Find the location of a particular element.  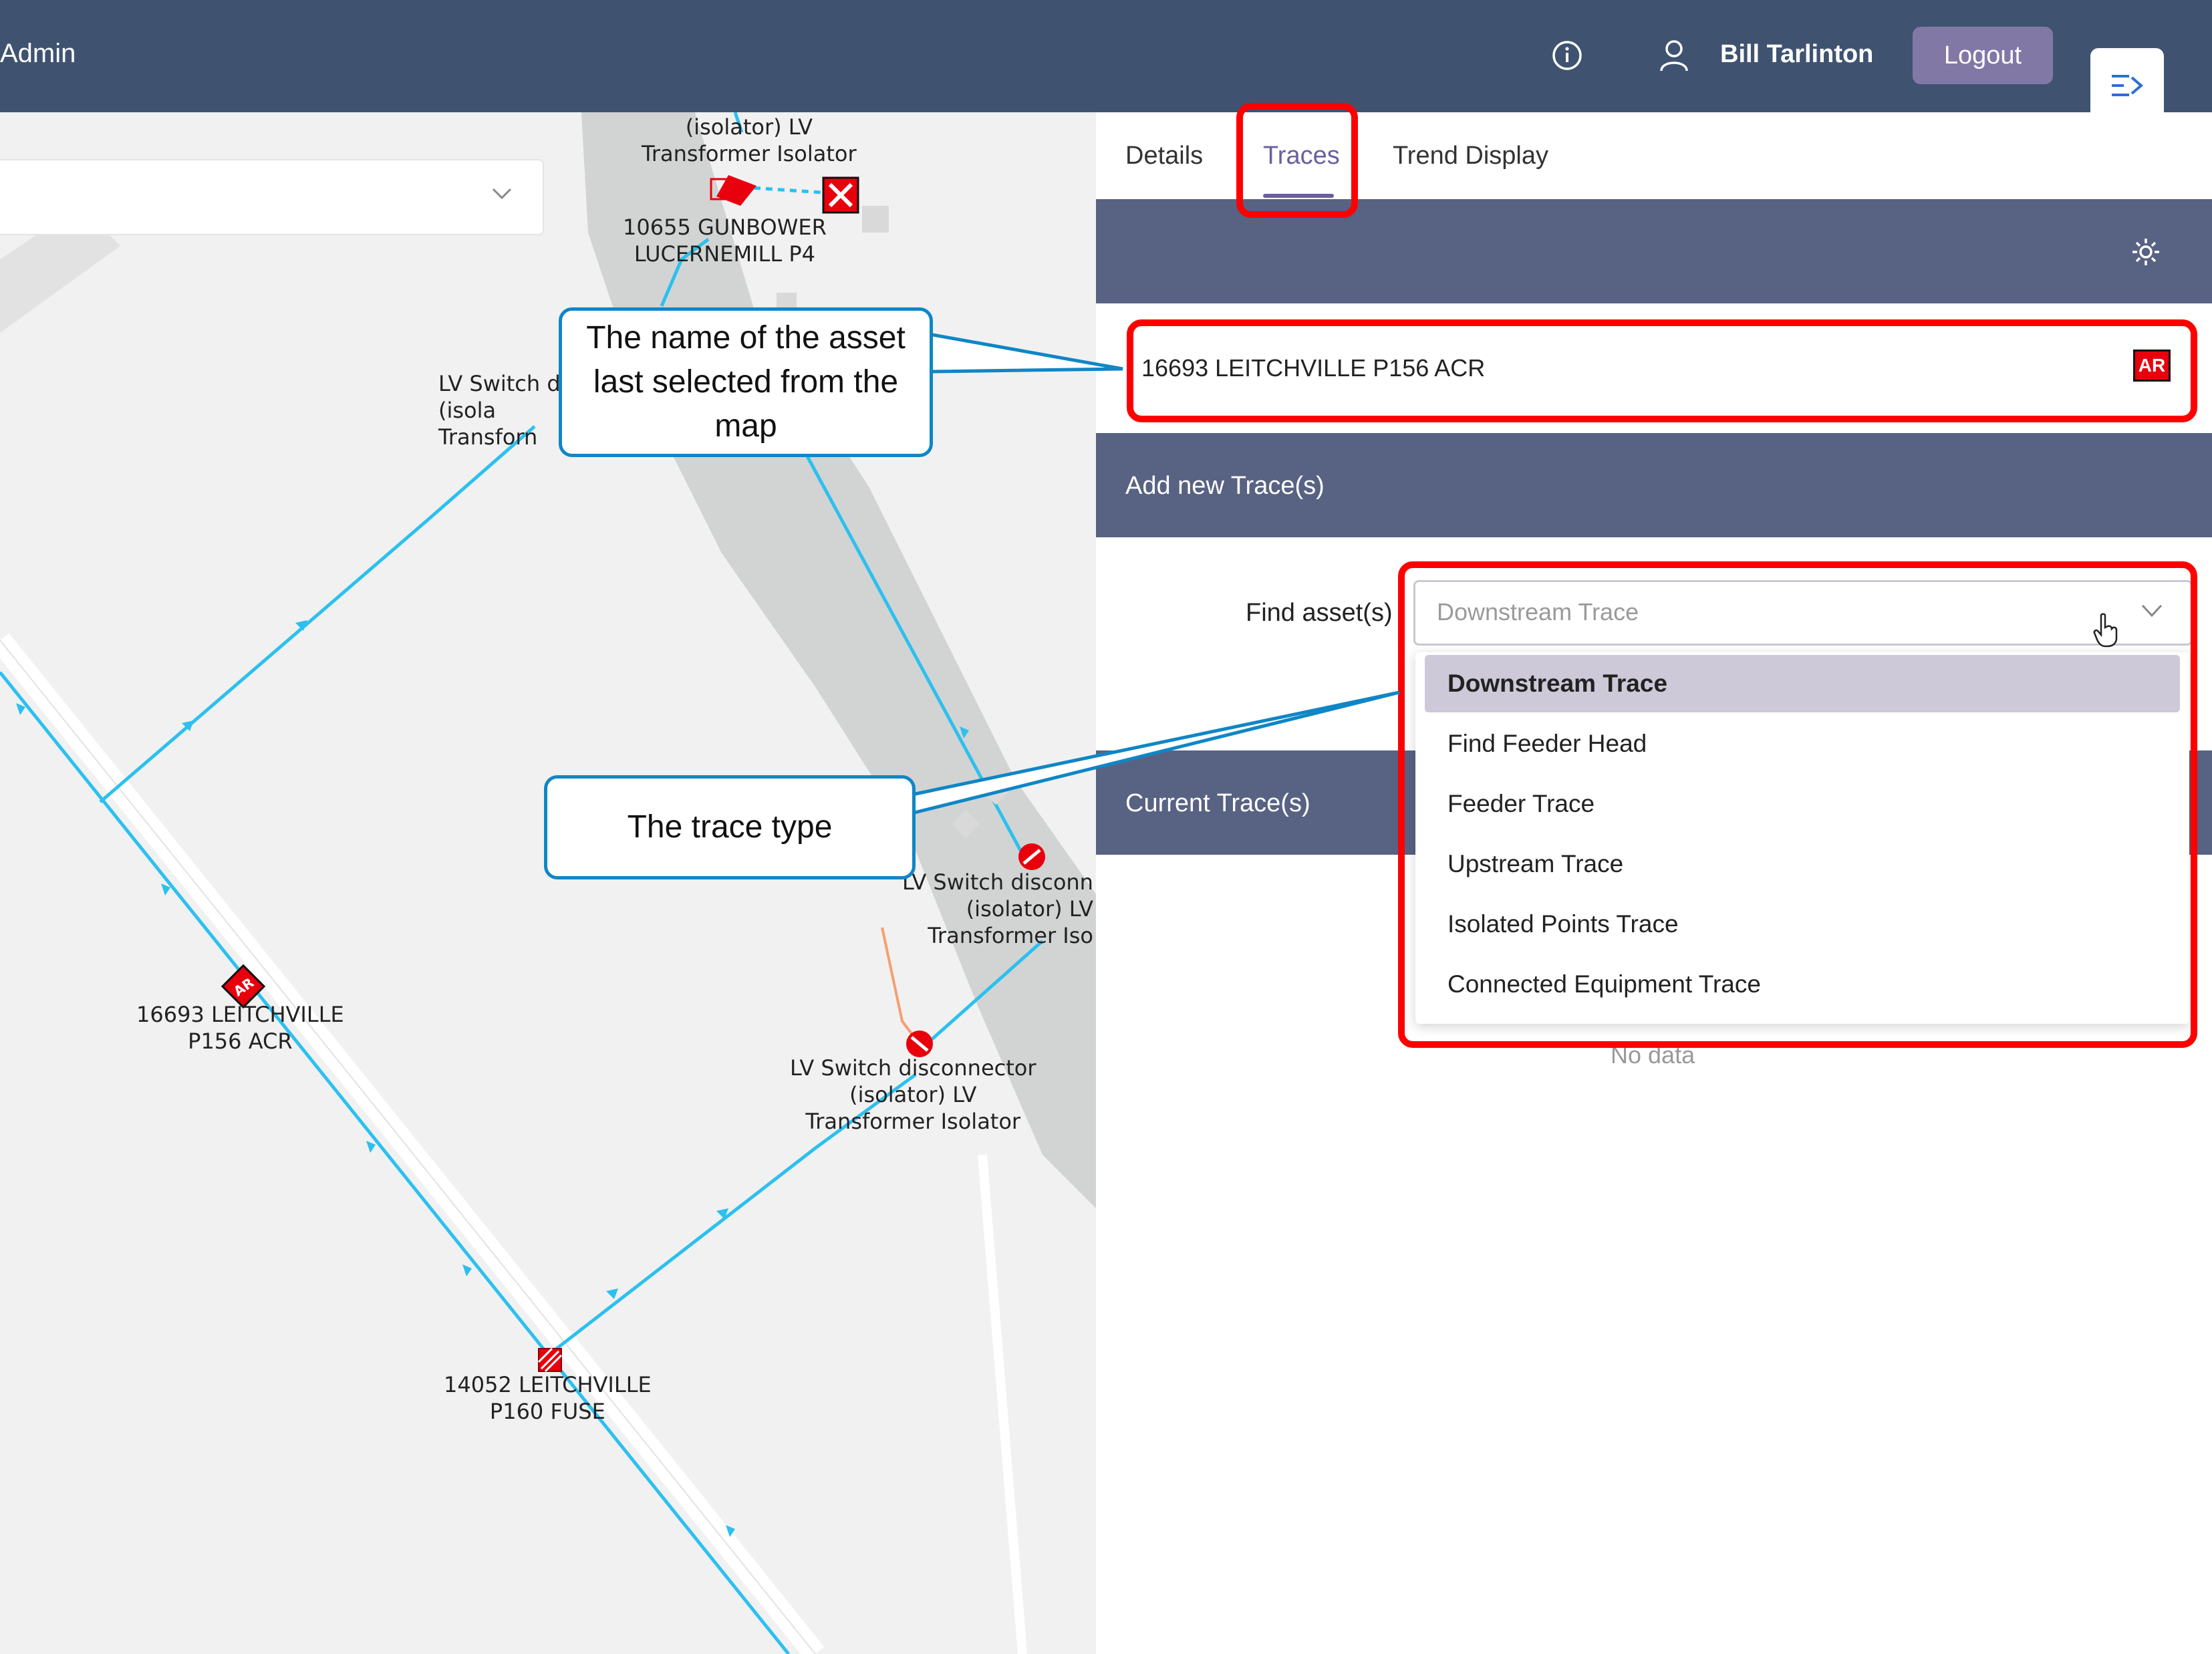

callout-pointers is located at coordinates (1154, 574).